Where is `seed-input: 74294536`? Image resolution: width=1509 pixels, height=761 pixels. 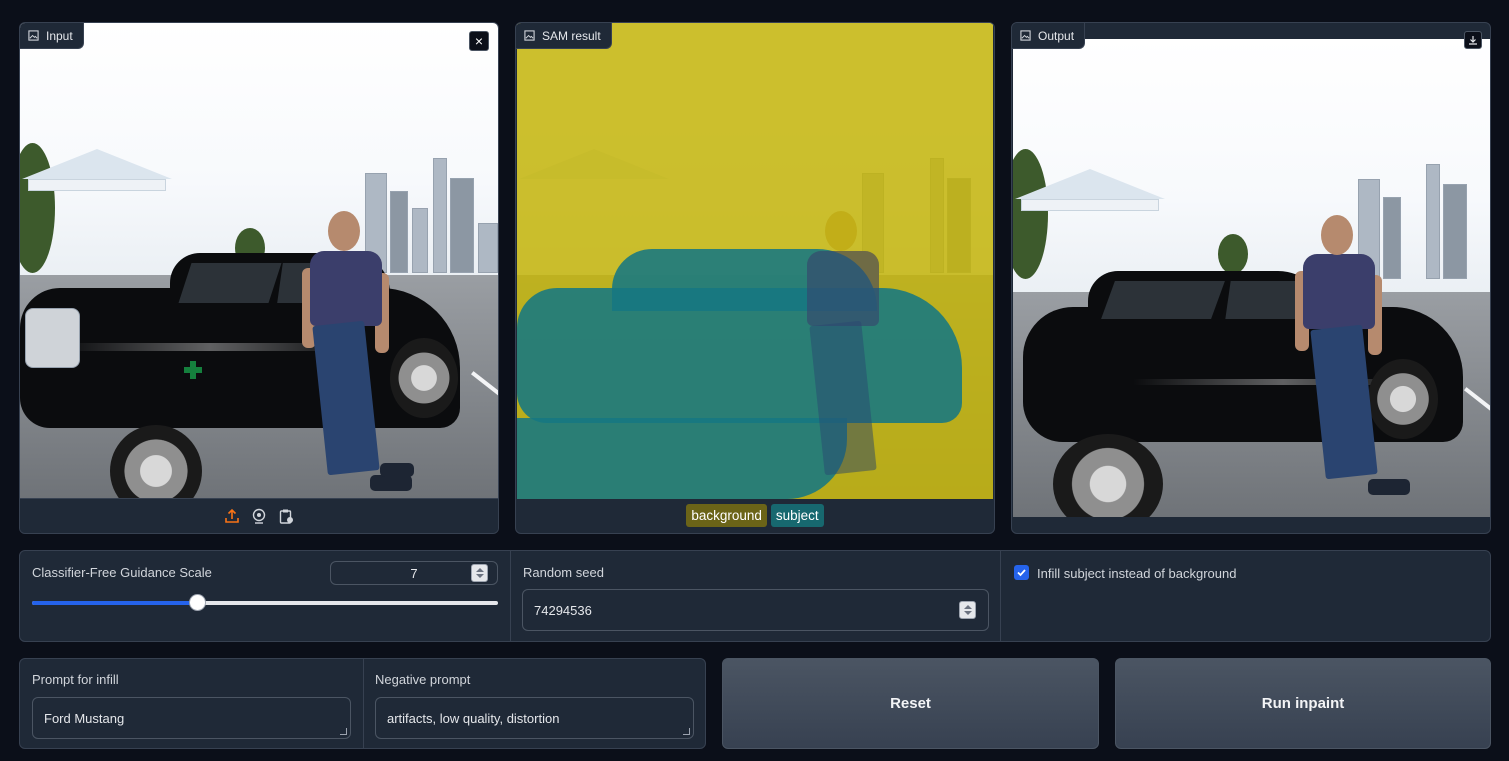
seed-input: 74294536 is located at coordinates (755, 610).